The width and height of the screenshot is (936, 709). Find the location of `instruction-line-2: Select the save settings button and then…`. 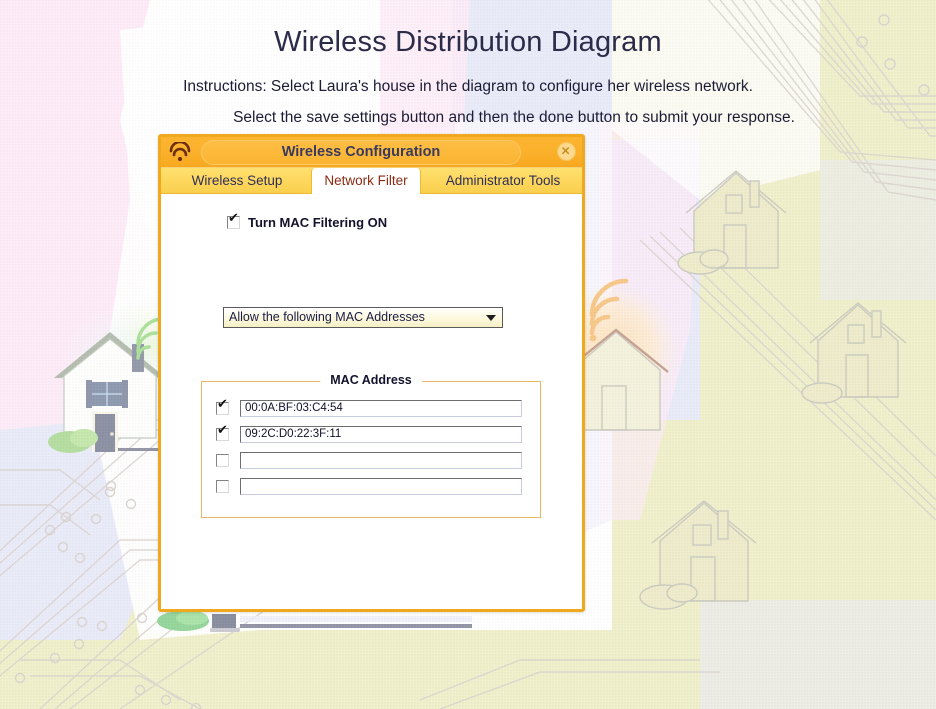

instruction-line-2: Select the save settings button and then… is located at coordinates (514, 117).